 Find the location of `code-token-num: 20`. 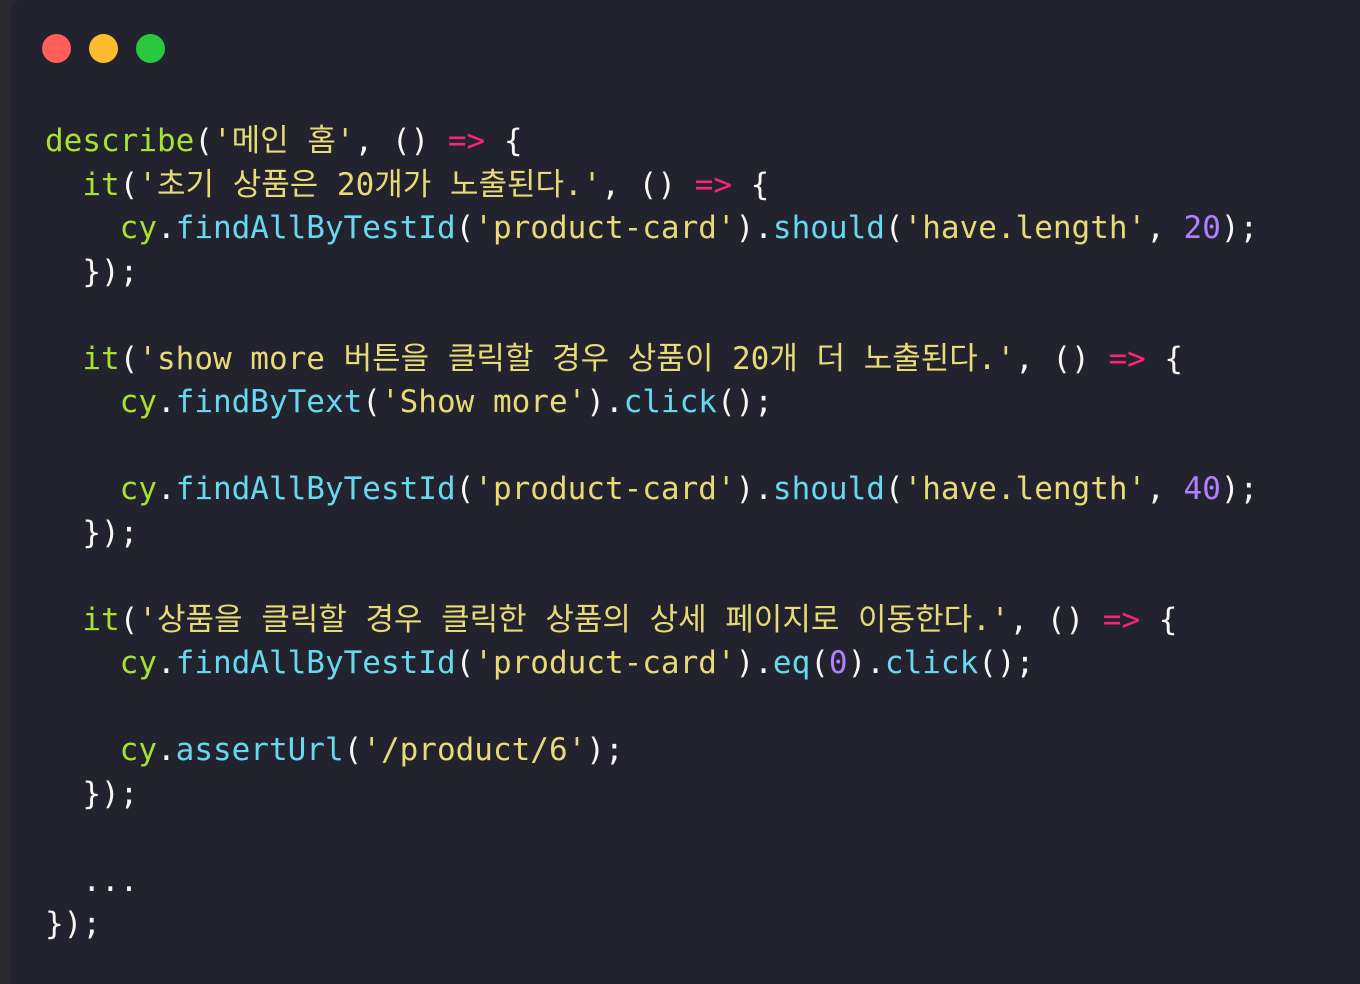

code-token-num: 20 is located at coordinates (1202, 228).